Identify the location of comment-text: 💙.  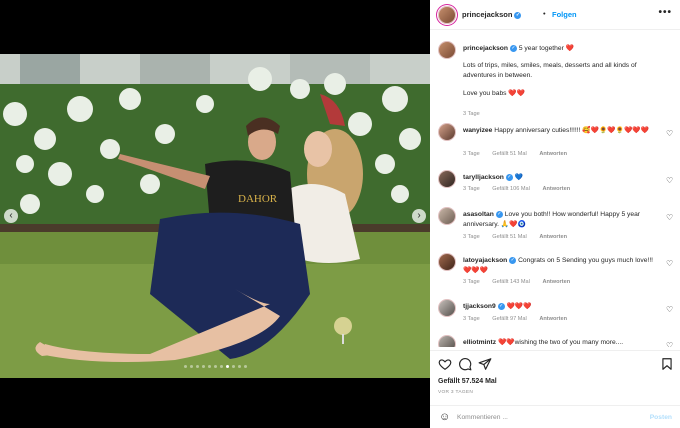
(519, 177).